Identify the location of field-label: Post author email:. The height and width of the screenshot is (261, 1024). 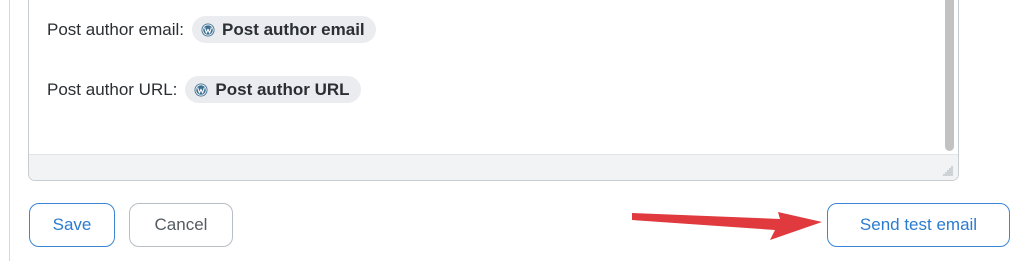
(116, 29).